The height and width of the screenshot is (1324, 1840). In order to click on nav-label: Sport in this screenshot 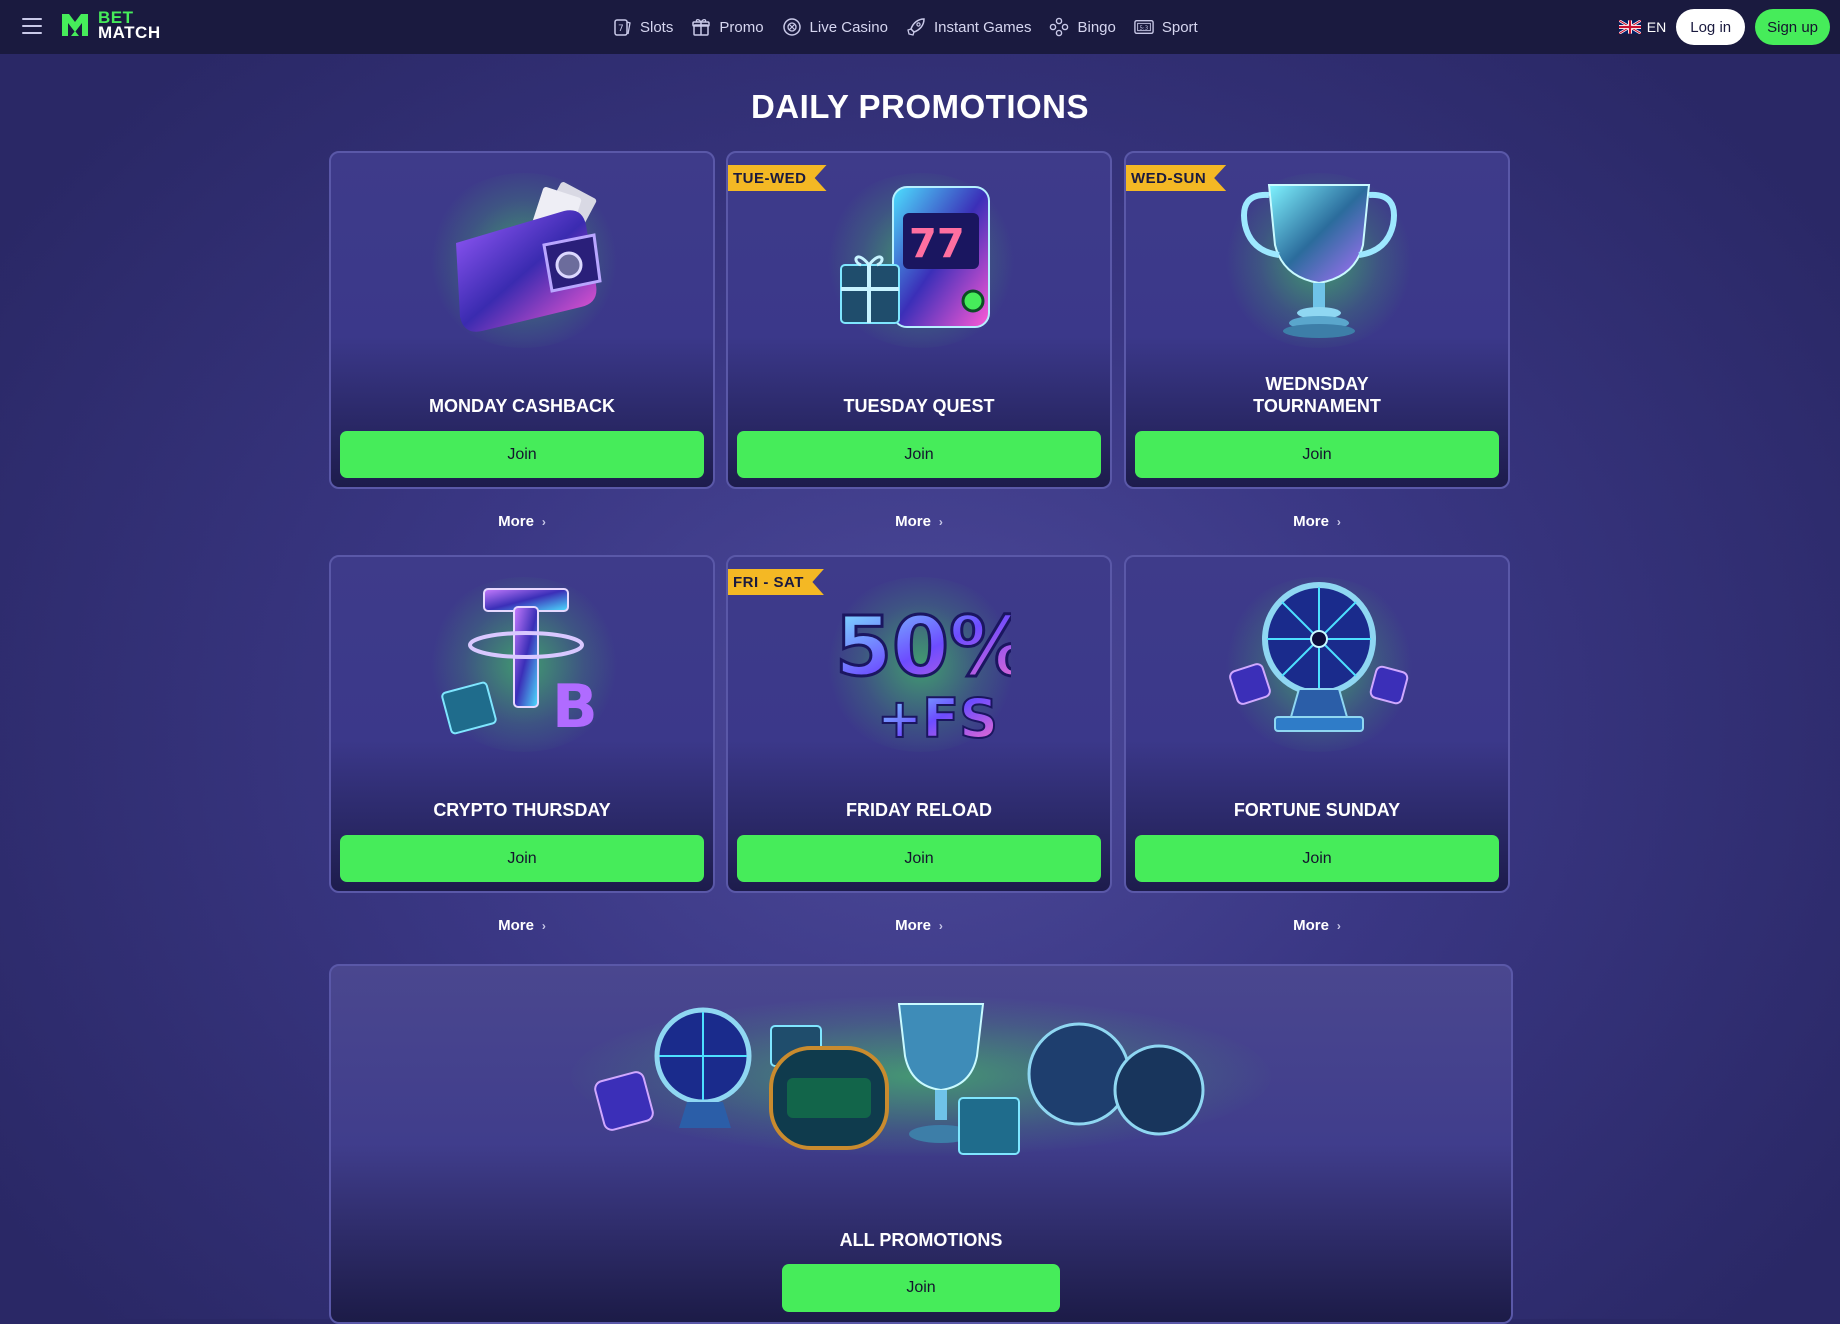, I will do `click(1179, 27)`.